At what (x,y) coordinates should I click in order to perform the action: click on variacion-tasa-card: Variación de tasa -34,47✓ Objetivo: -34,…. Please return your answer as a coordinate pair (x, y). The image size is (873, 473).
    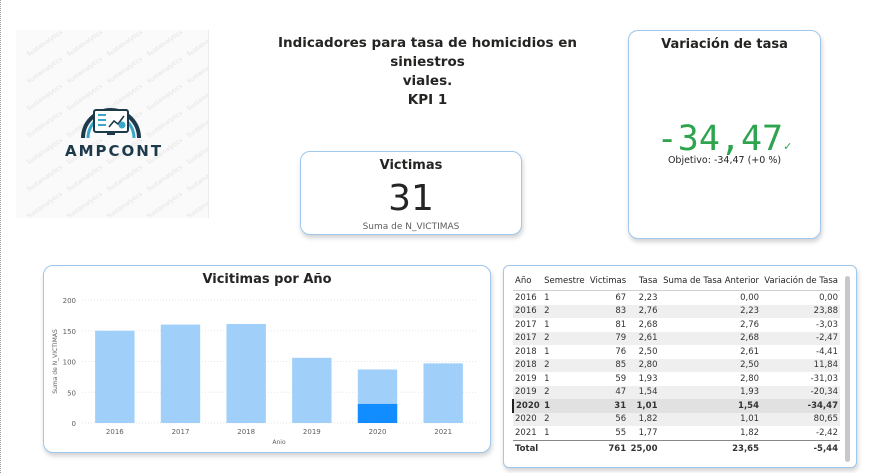
    Looking at the image, I should click on (724, 134).